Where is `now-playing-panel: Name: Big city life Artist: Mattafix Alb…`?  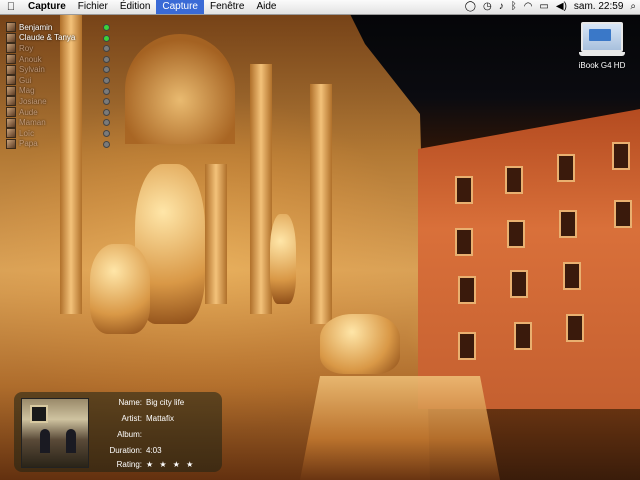 now-playing-panel: Name: Big city life Artist: Mattafix Alb… is located at coordinates (118, 432).